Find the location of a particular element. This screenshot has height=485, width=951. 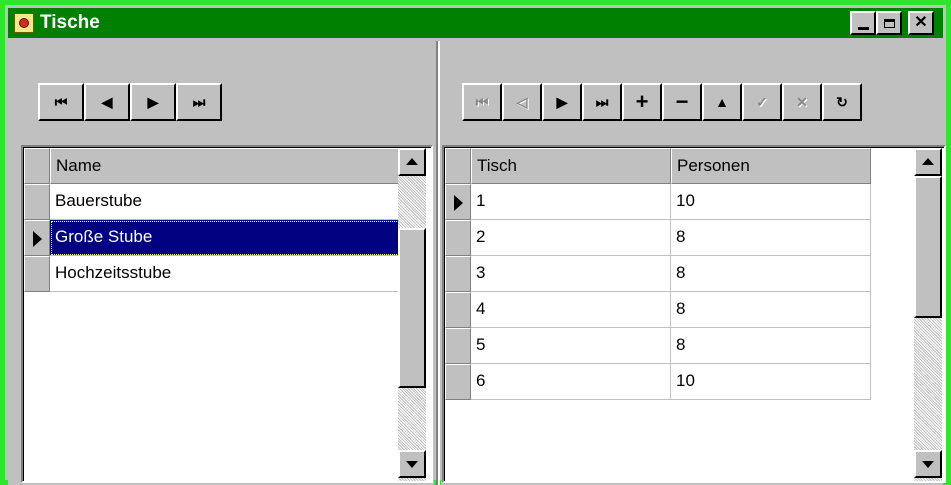

maximize-button is located at coordinates (889, 23).